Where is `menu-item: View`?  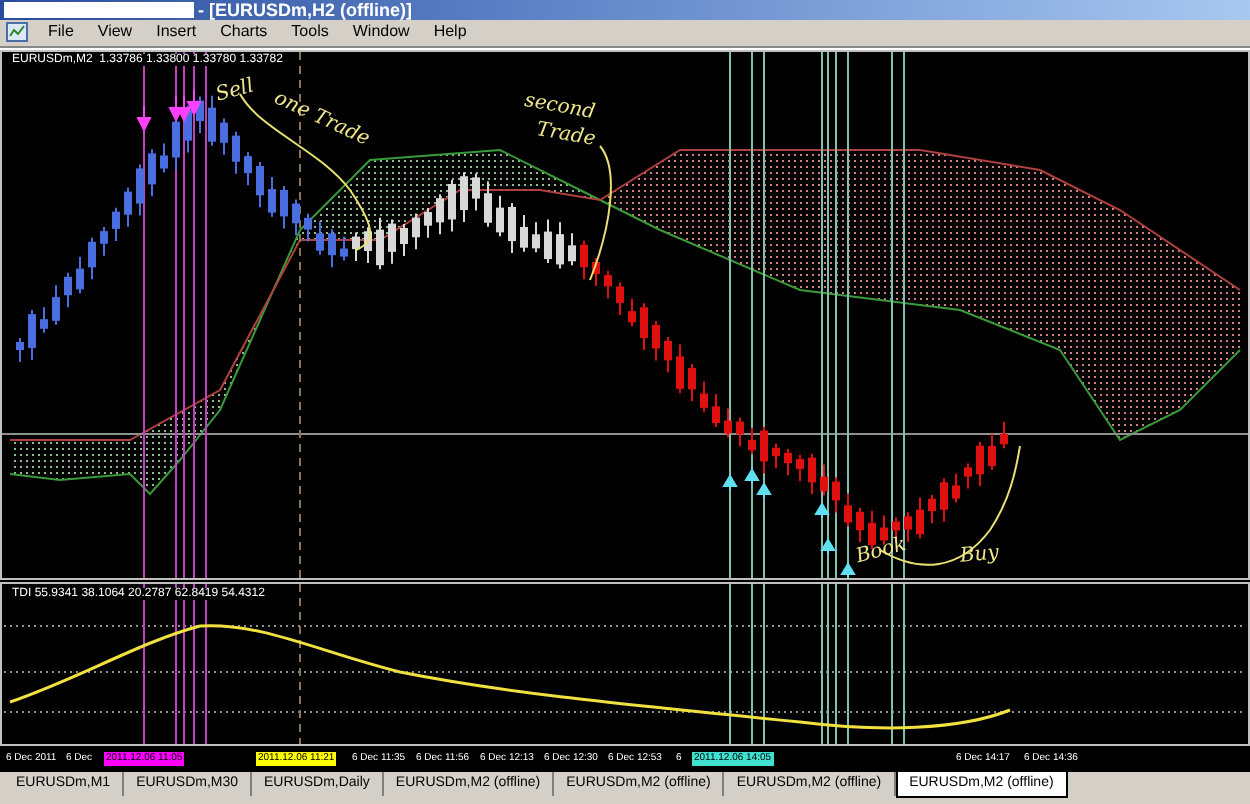
menu-item: View is located at coordinates (115, 32).